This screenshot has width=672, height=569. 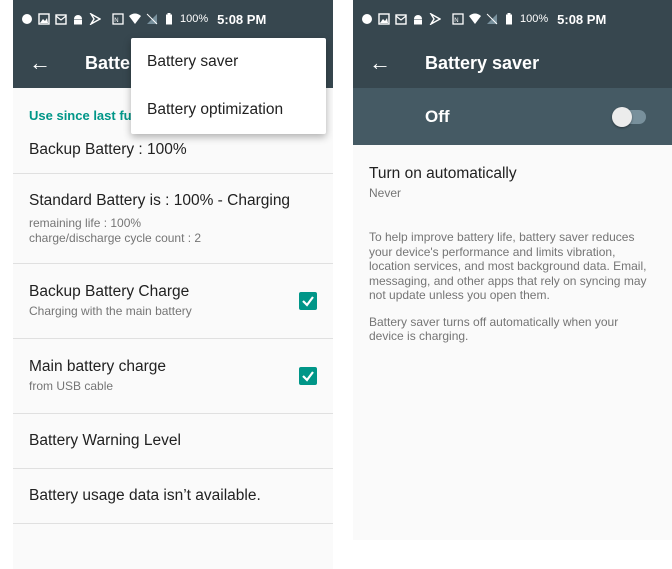 I want to click on battery-saver-toggle, so click(x=629, y=116).